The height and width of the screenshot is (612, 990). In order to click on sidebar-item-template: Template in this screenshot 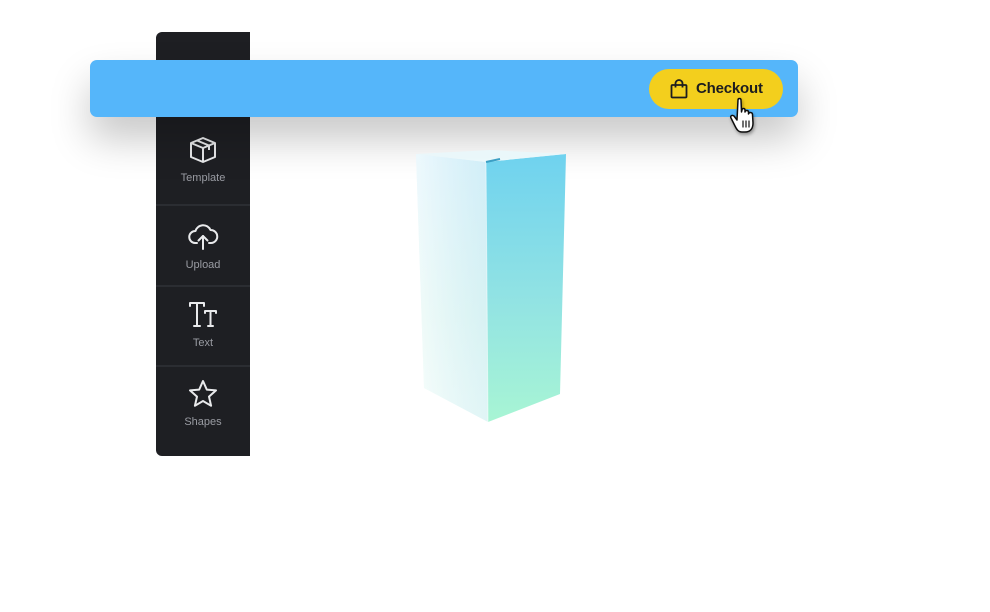, I will do `click(203, 159)`.